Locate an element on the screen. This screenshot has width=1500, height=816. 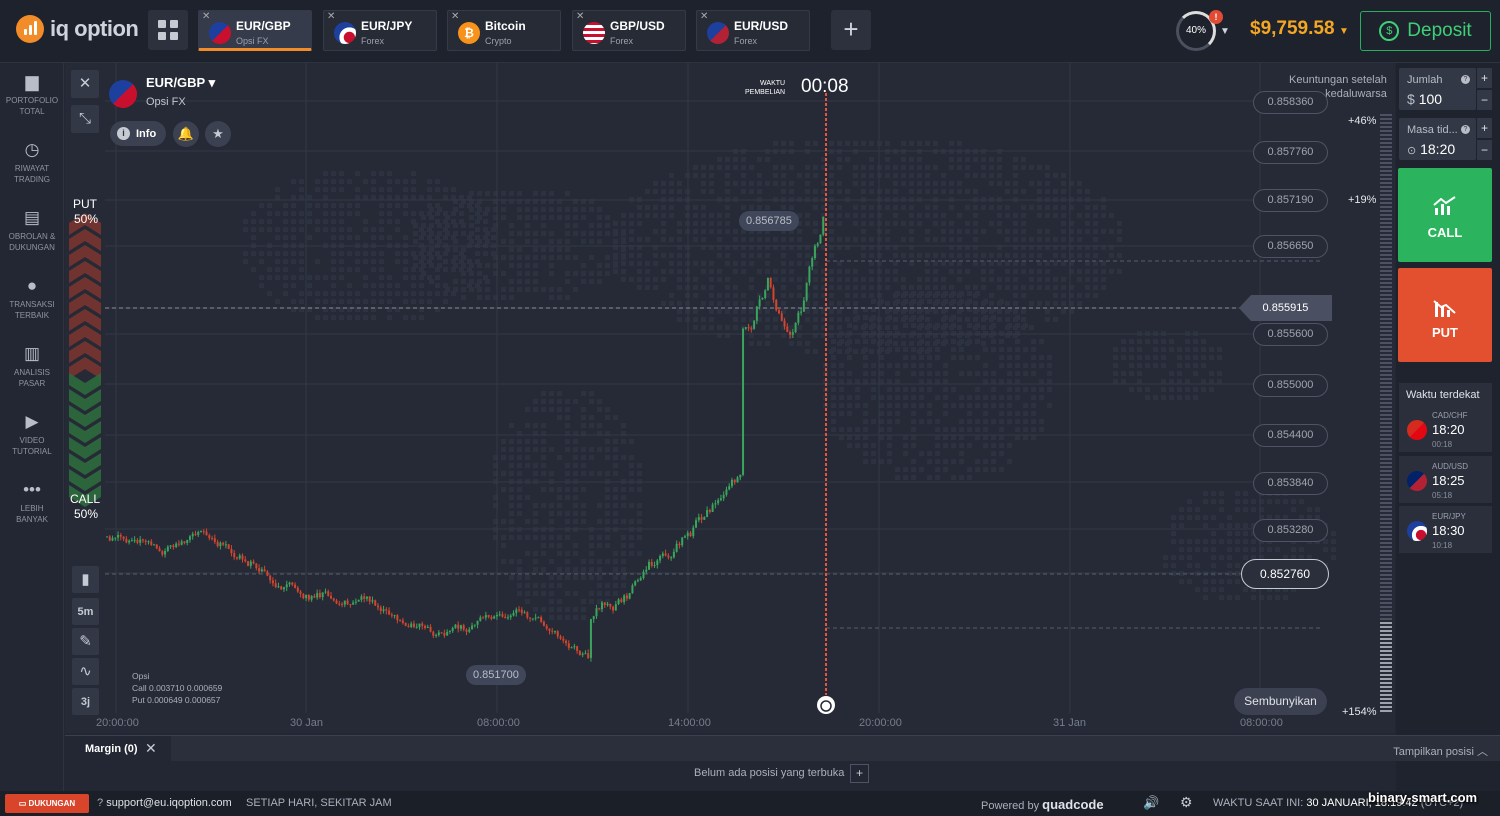
expiry-item: AUD/USD 18:25 05:18 is located at coordinates (1445, 479).